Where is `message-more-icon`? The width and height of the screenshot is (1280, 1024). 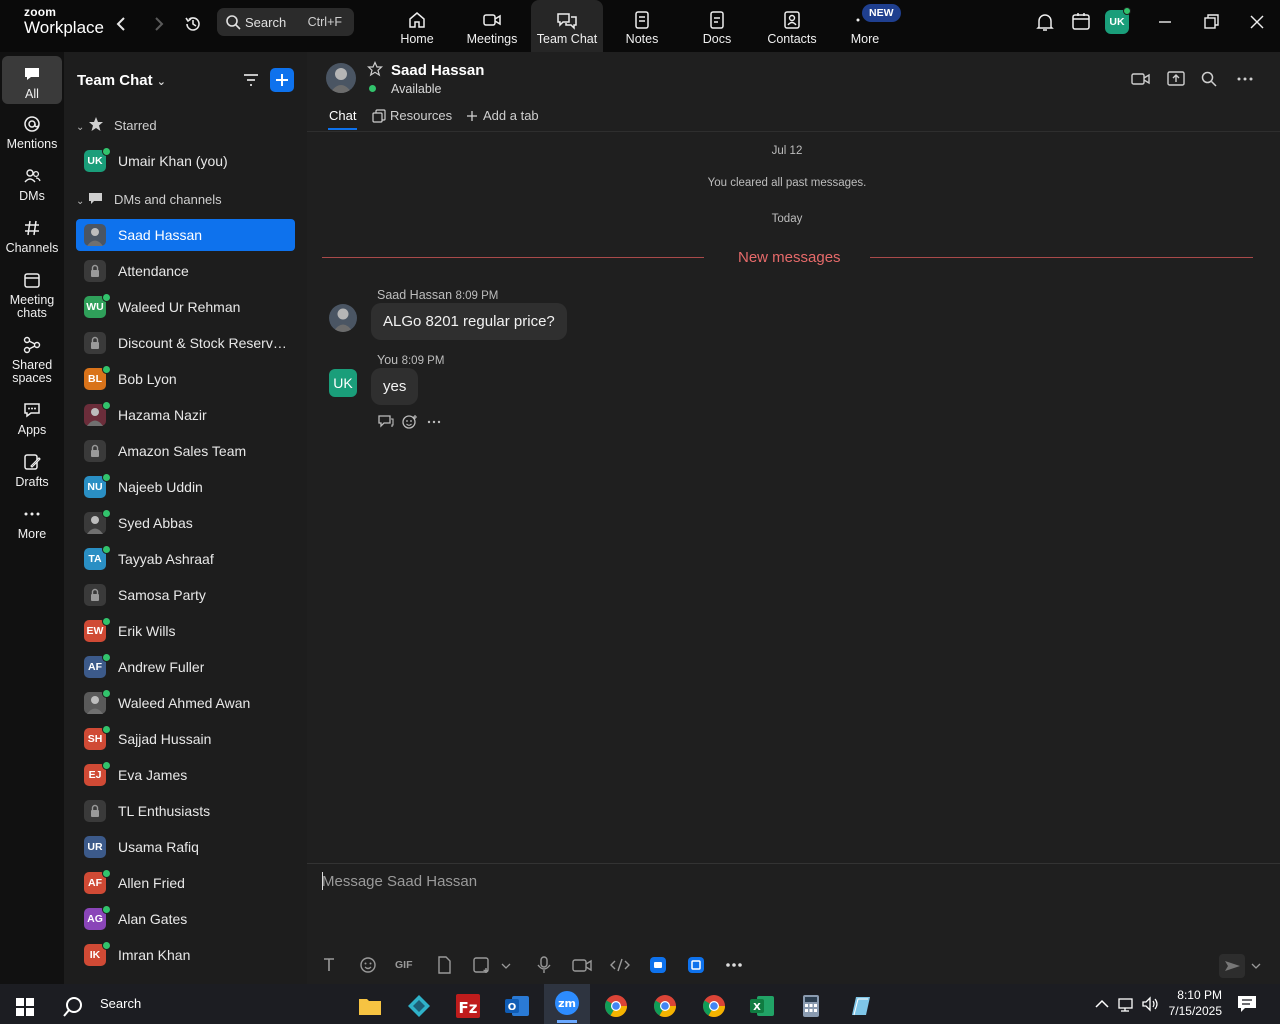 message-more-icon is located at coordinates (434, 421).